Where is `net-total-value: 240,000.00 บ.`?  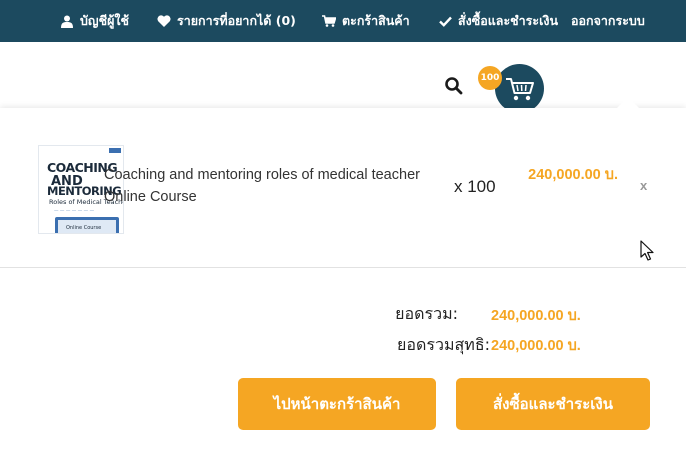 net-total-value: 240,000.00 บ. is located at coordinates (536, 346).